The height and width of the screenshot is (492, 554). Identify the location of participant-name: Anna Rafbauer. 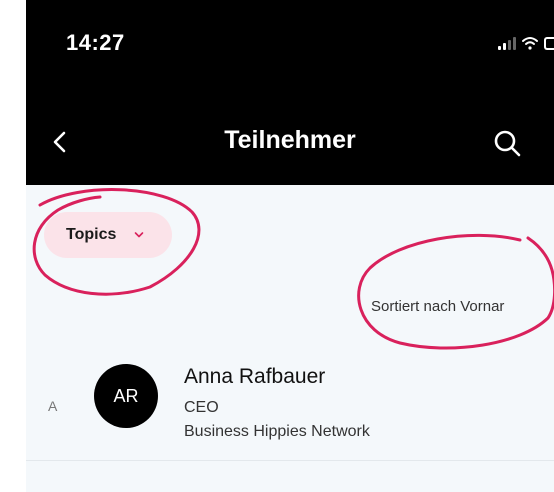
(255, 376).